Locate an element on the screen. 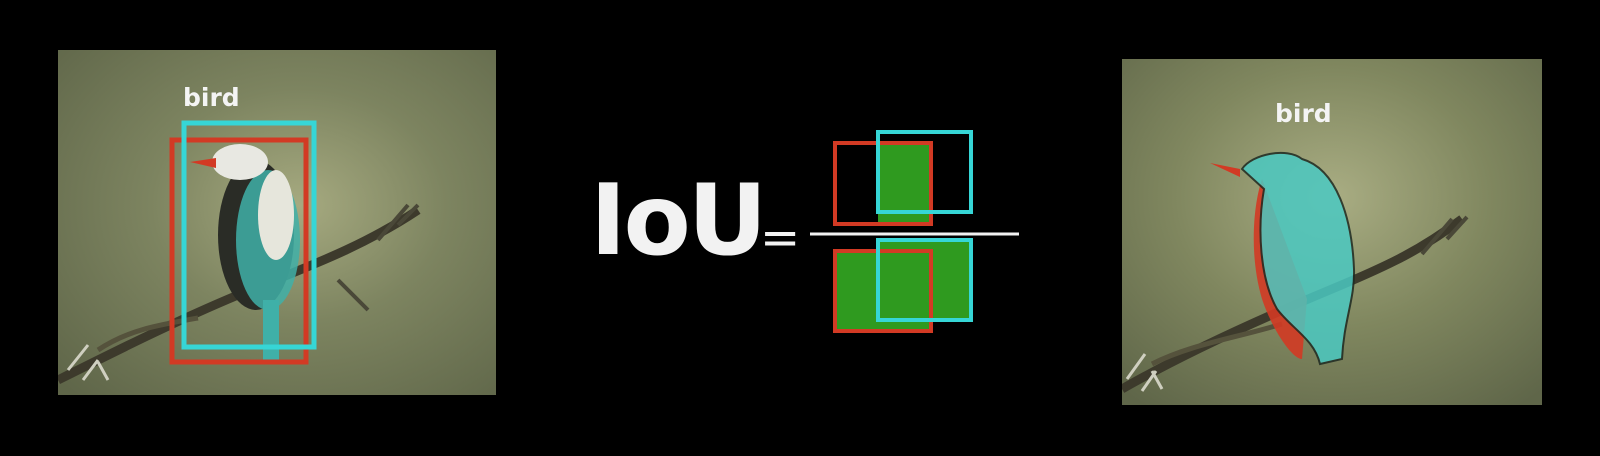 The width and height of the screenshot is (1600, 456). right-class-label: bird is located at coordinates (1303, 113).